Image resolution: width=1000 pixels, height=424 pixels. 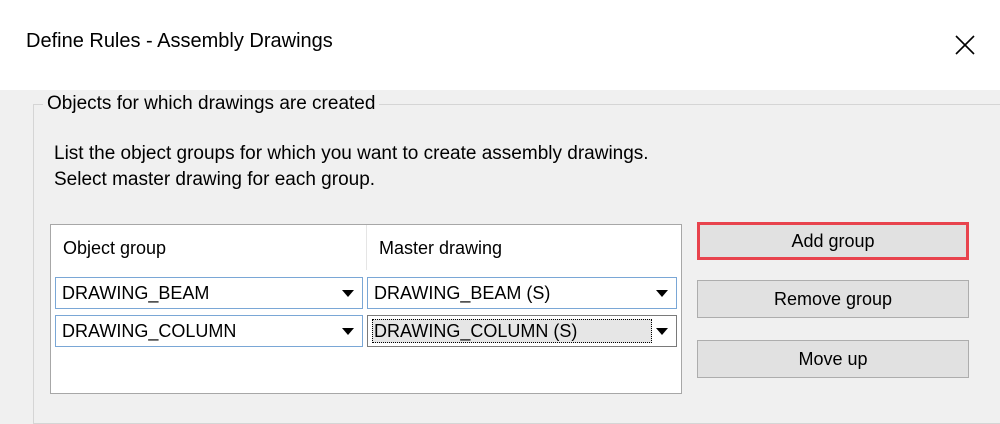 I want to click on column-header-object-group: Object group, so click(x=208, y=247).